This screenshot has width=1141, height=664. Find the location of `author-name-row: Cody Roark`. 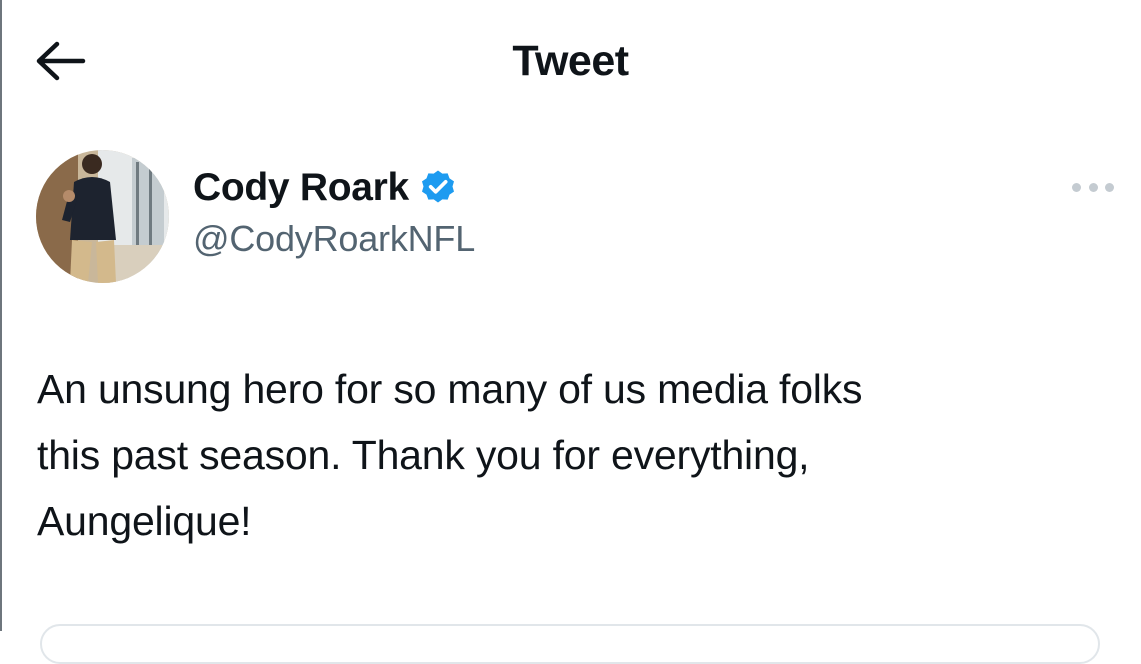

author-name-row: Cody Roark is located at coordinates (325, 188).